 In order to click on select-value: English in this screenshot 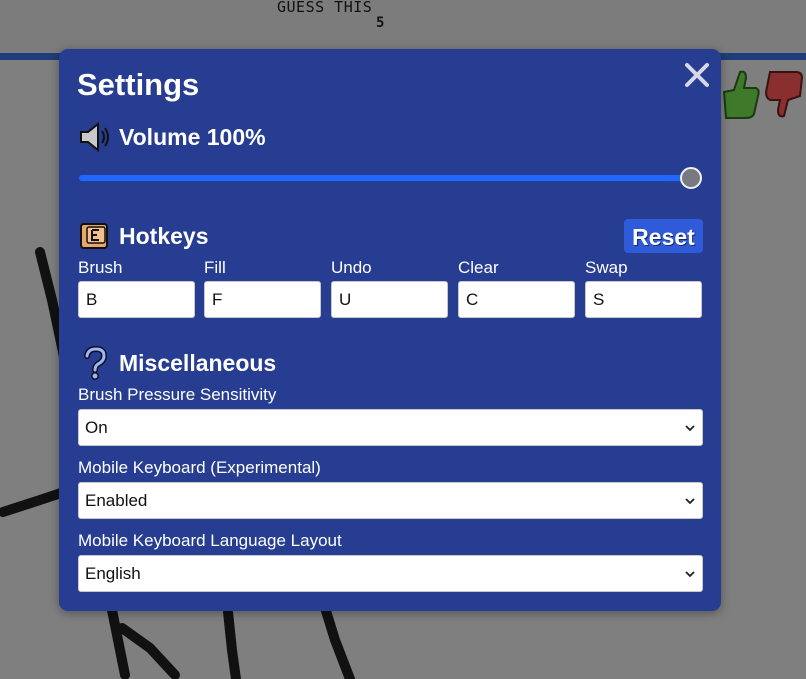, I will do `click(113, 573)`.